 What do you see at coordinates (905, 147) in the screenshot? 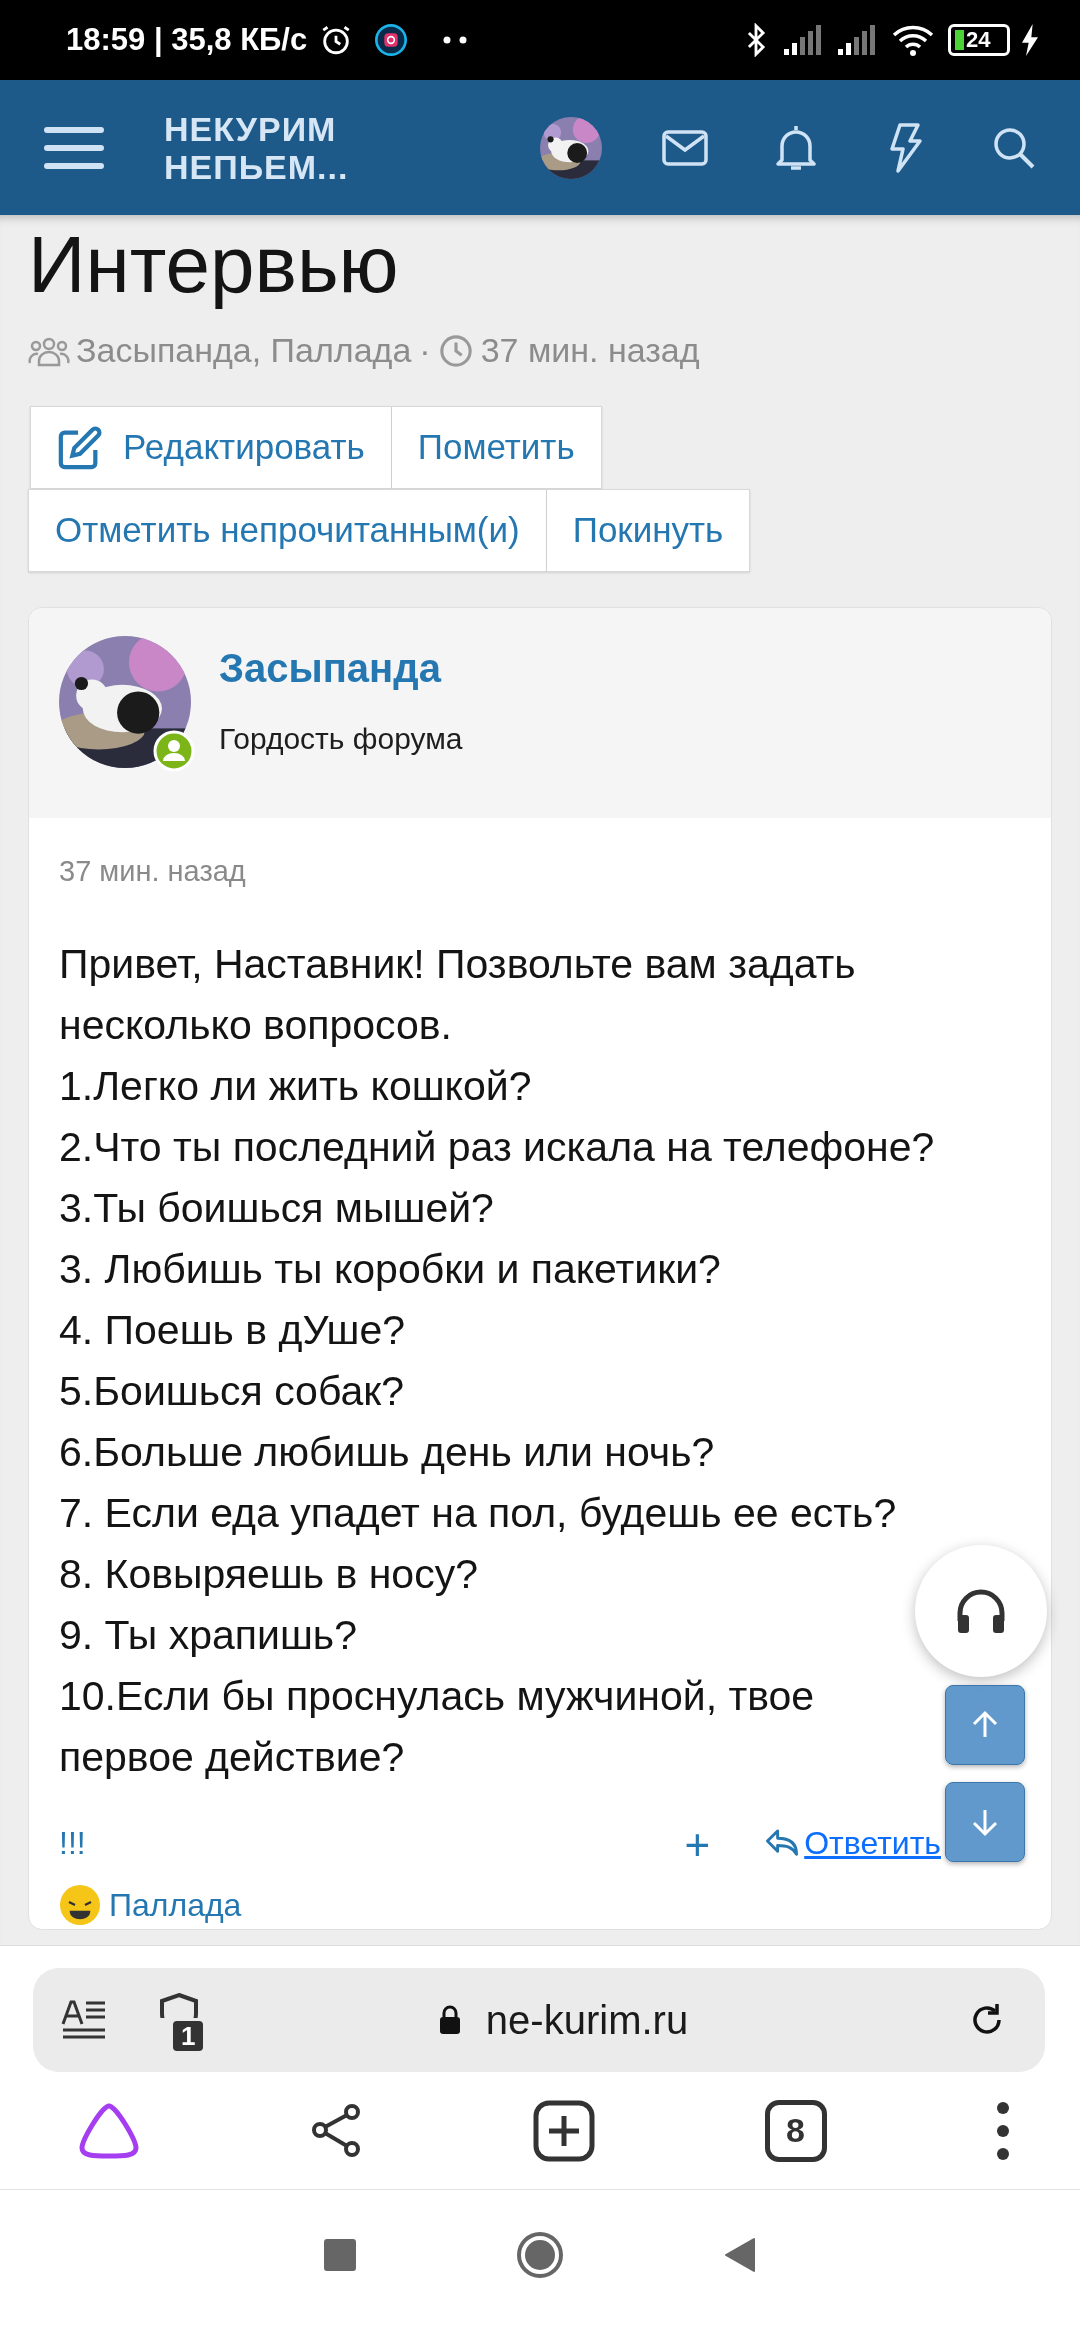
I see `lightning-icon` at bounding box center [905, 147].